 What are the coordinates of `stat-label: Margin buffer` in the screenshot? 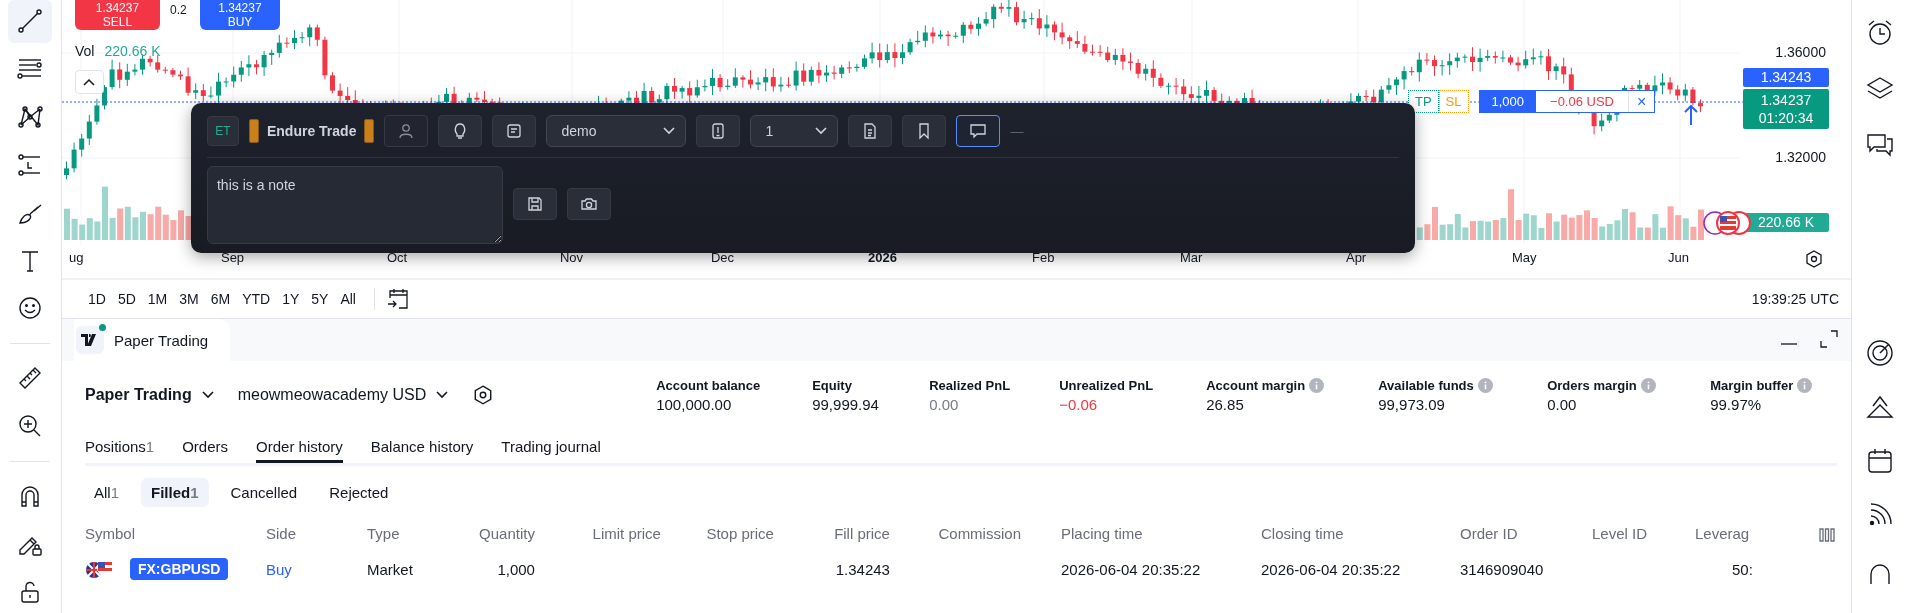 It's located at (1752, 385).